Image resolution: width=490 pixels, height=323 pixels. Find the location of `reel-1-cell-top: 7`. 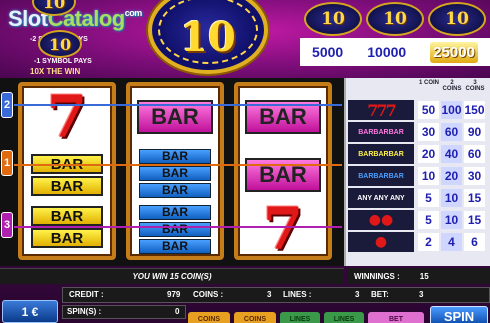

reel-1-cell-top: 7 is located at coordinates (67, 117).